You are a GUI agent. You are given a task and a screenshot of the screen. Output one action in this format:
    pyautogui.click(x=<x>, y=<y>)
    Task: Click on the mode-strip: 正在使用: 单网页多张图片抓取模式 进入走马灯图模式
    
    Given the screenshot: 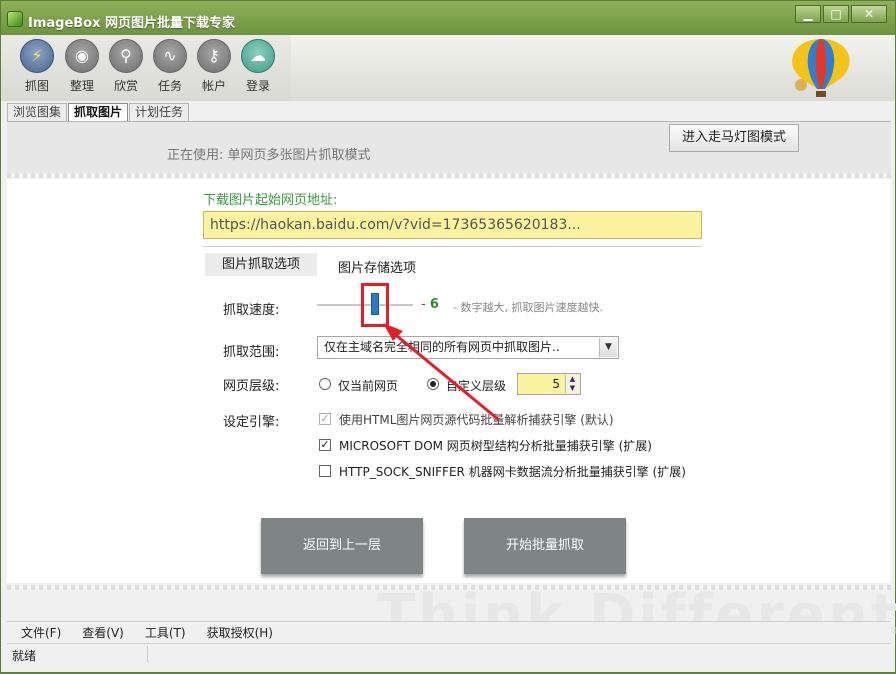 What is the action you would take?
    pyautogui.click(x=449, y=148)
    